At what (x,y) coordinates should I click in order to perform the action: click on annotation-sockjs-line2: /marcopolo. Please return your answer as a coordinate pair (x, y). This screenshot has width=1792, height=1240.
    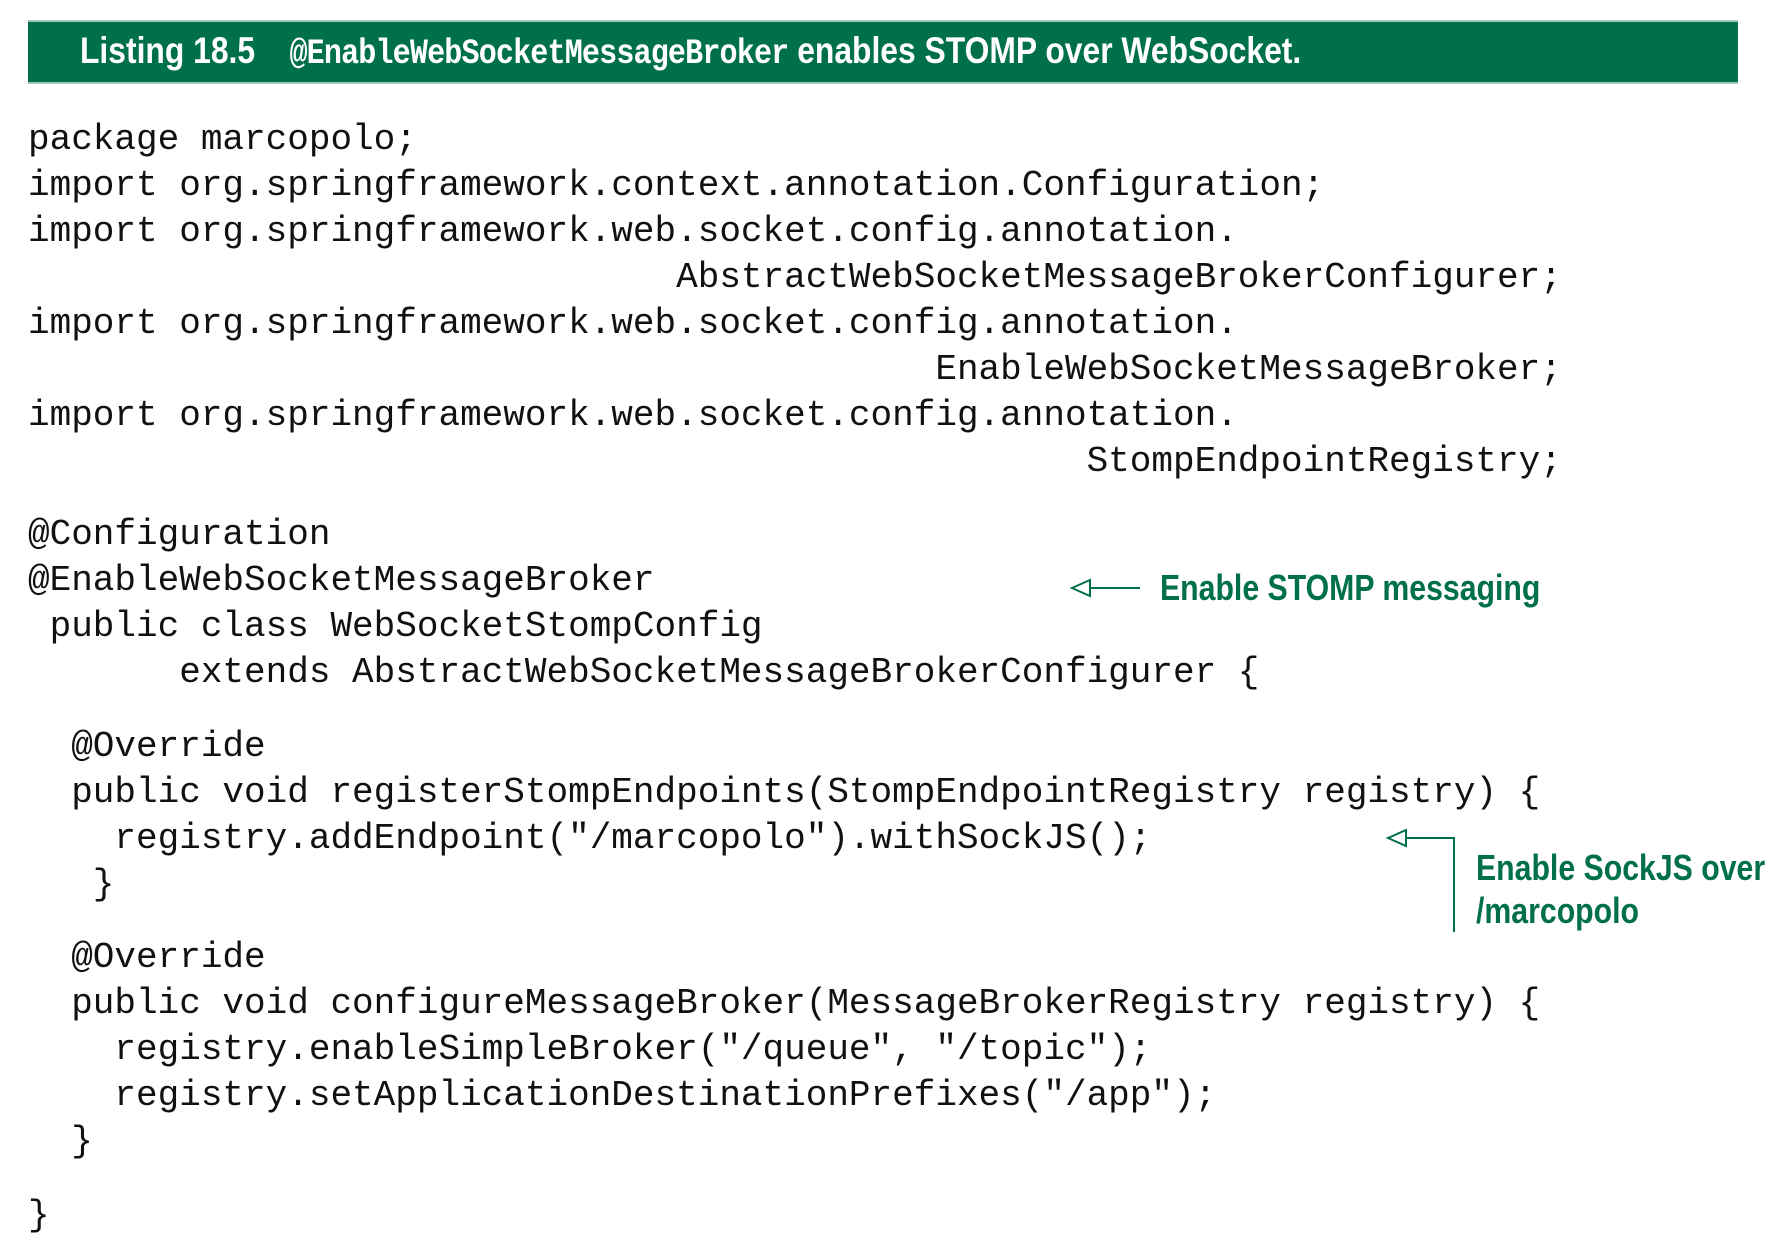
    Looking at the image, I should click on (1557, 910).